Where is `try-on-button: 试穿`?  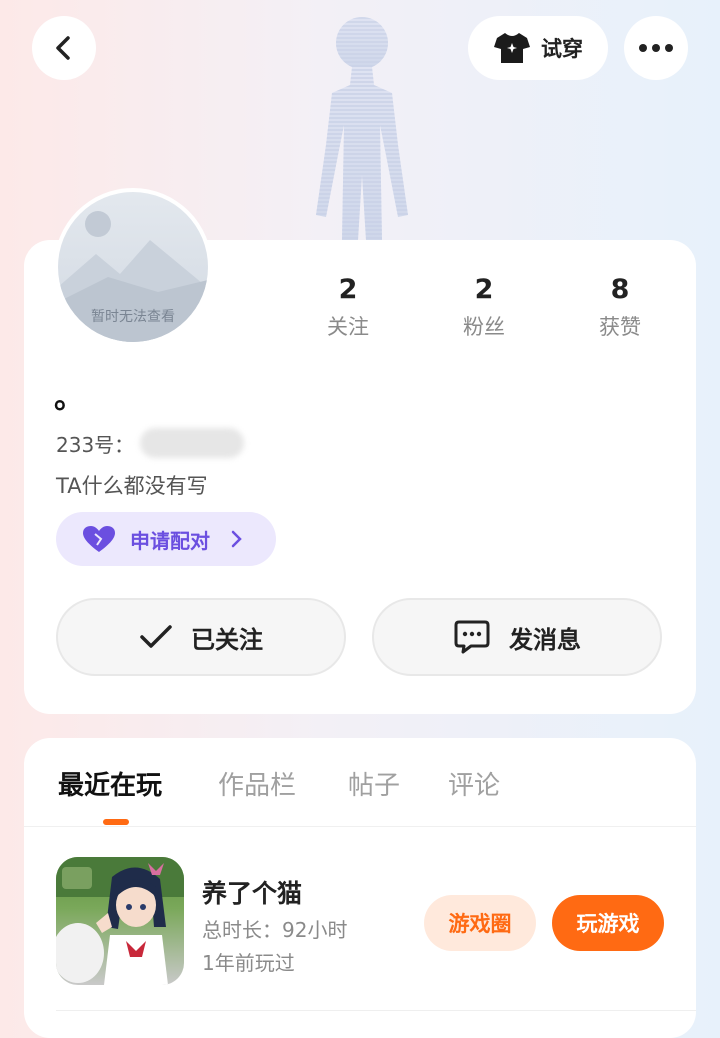 try-on-button: 试穿 is located at coordinates (538, 48).